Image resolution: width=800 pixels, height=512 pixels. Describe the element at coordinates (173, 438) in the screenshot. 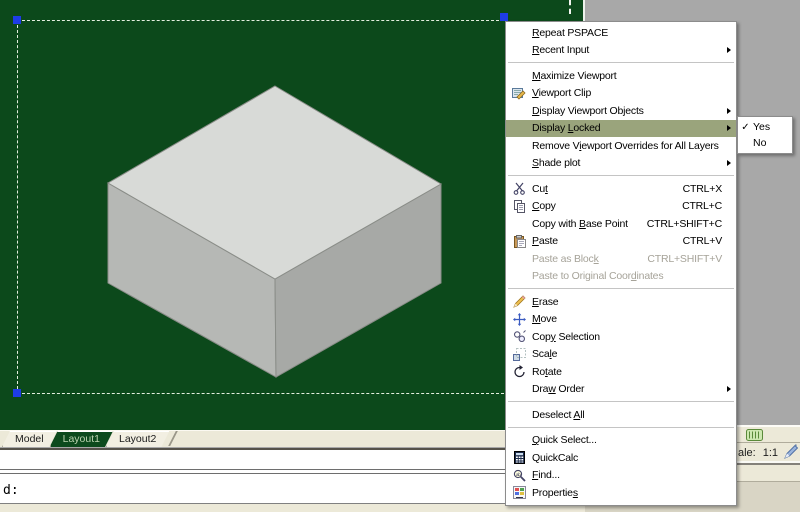

I see `tab-edge-decoration` at that location.